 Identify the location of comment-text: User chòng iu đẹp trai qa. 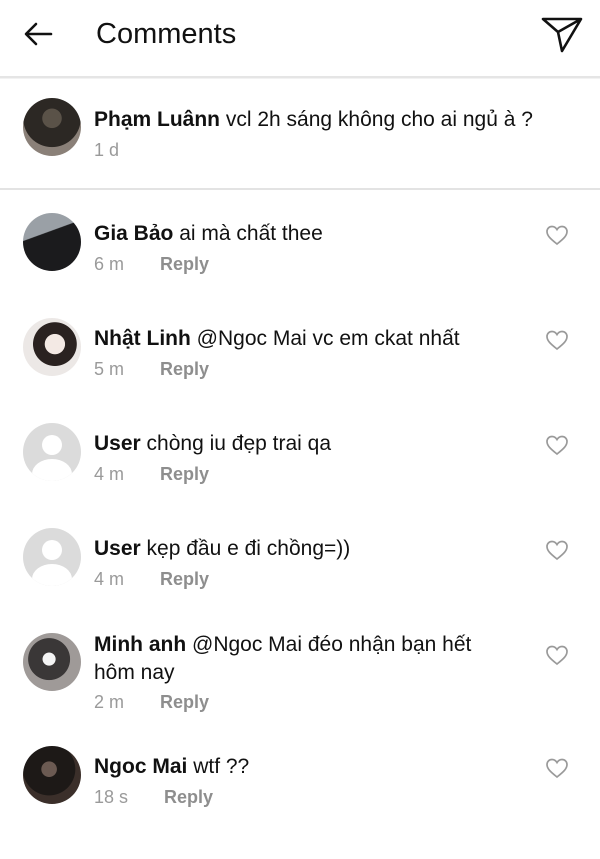
(314, 444).